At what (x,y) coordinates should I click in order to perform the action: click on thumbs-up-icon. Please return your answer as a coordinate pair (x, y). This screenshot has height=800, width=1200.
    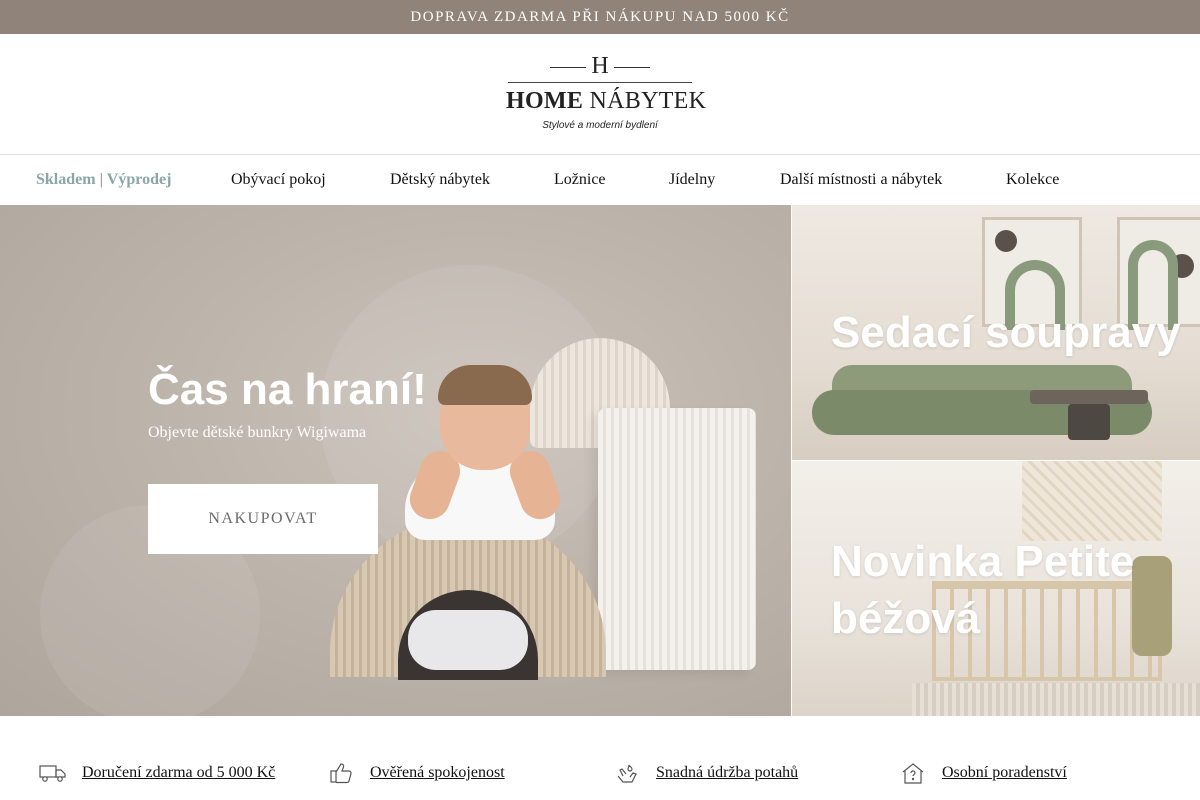
    Looking at the image, I should click on (341, 773).